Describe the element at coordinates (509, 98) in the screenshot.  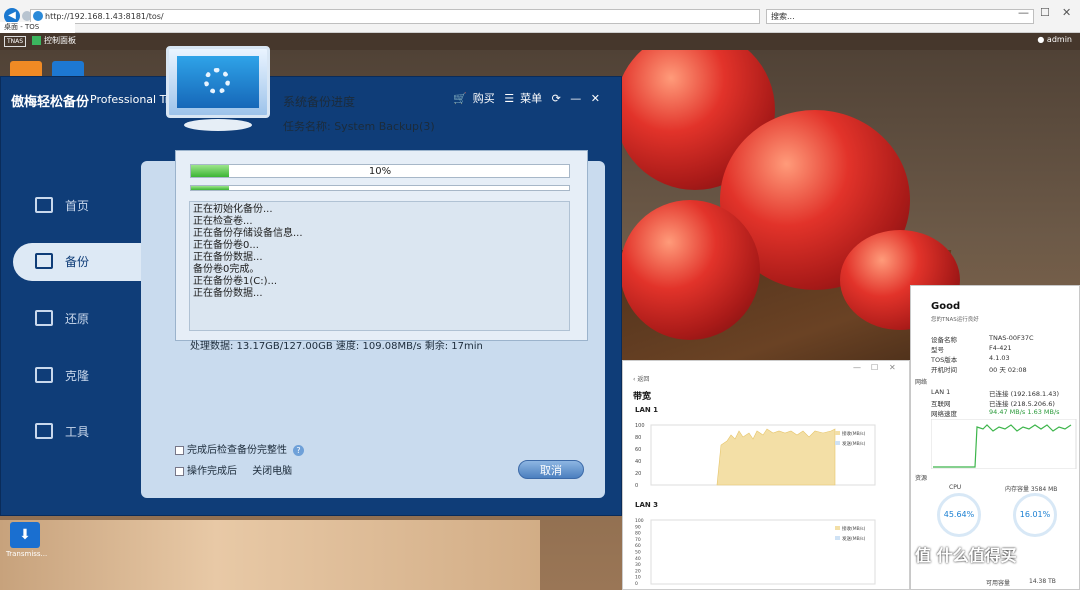
I see `menu-icon: ☰` at that location.